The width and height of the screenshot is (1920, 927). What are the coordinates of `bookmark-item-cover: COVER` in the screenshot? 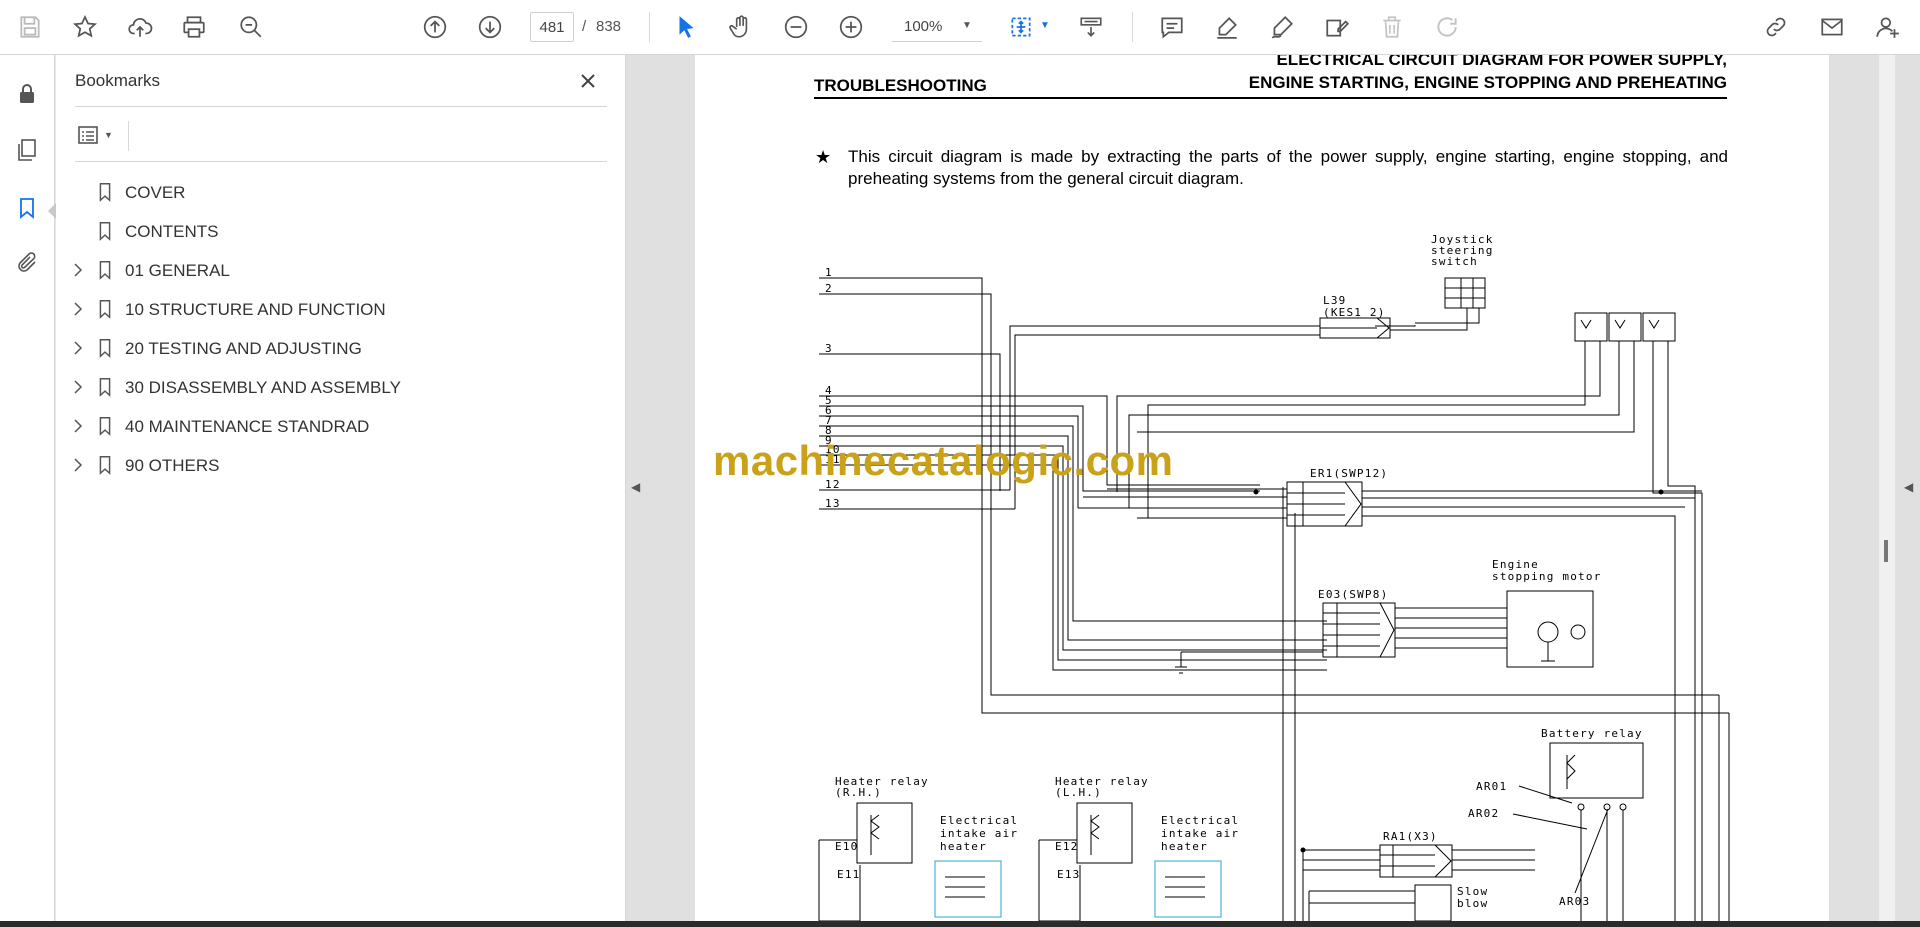 It's located at (341, 192).